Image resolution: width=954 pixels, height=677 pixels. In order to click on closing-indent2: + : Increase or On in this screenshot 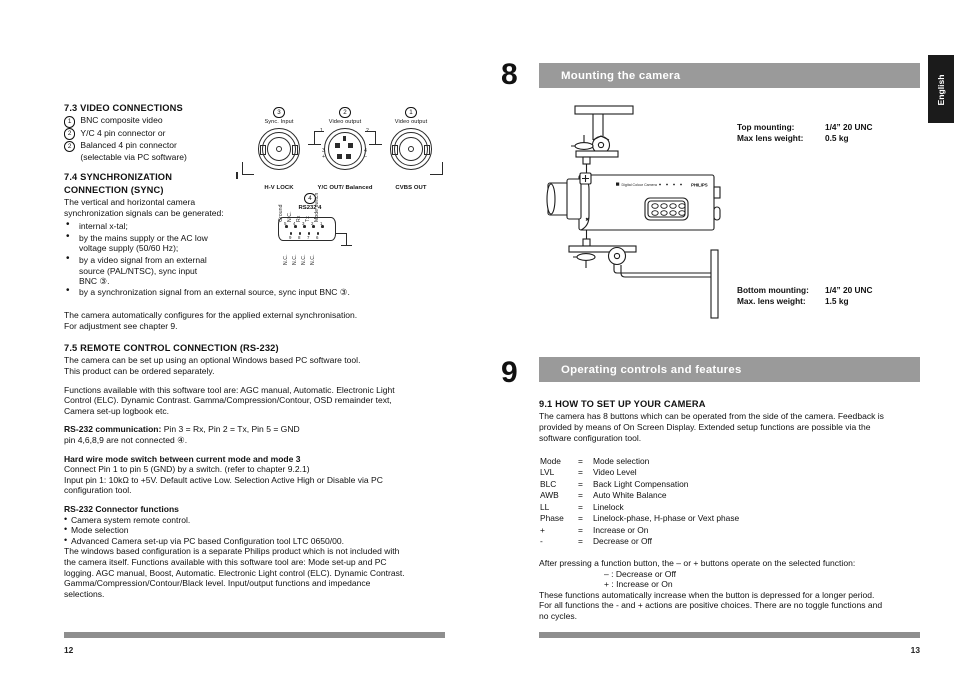, I will do `click(638, 584)`.